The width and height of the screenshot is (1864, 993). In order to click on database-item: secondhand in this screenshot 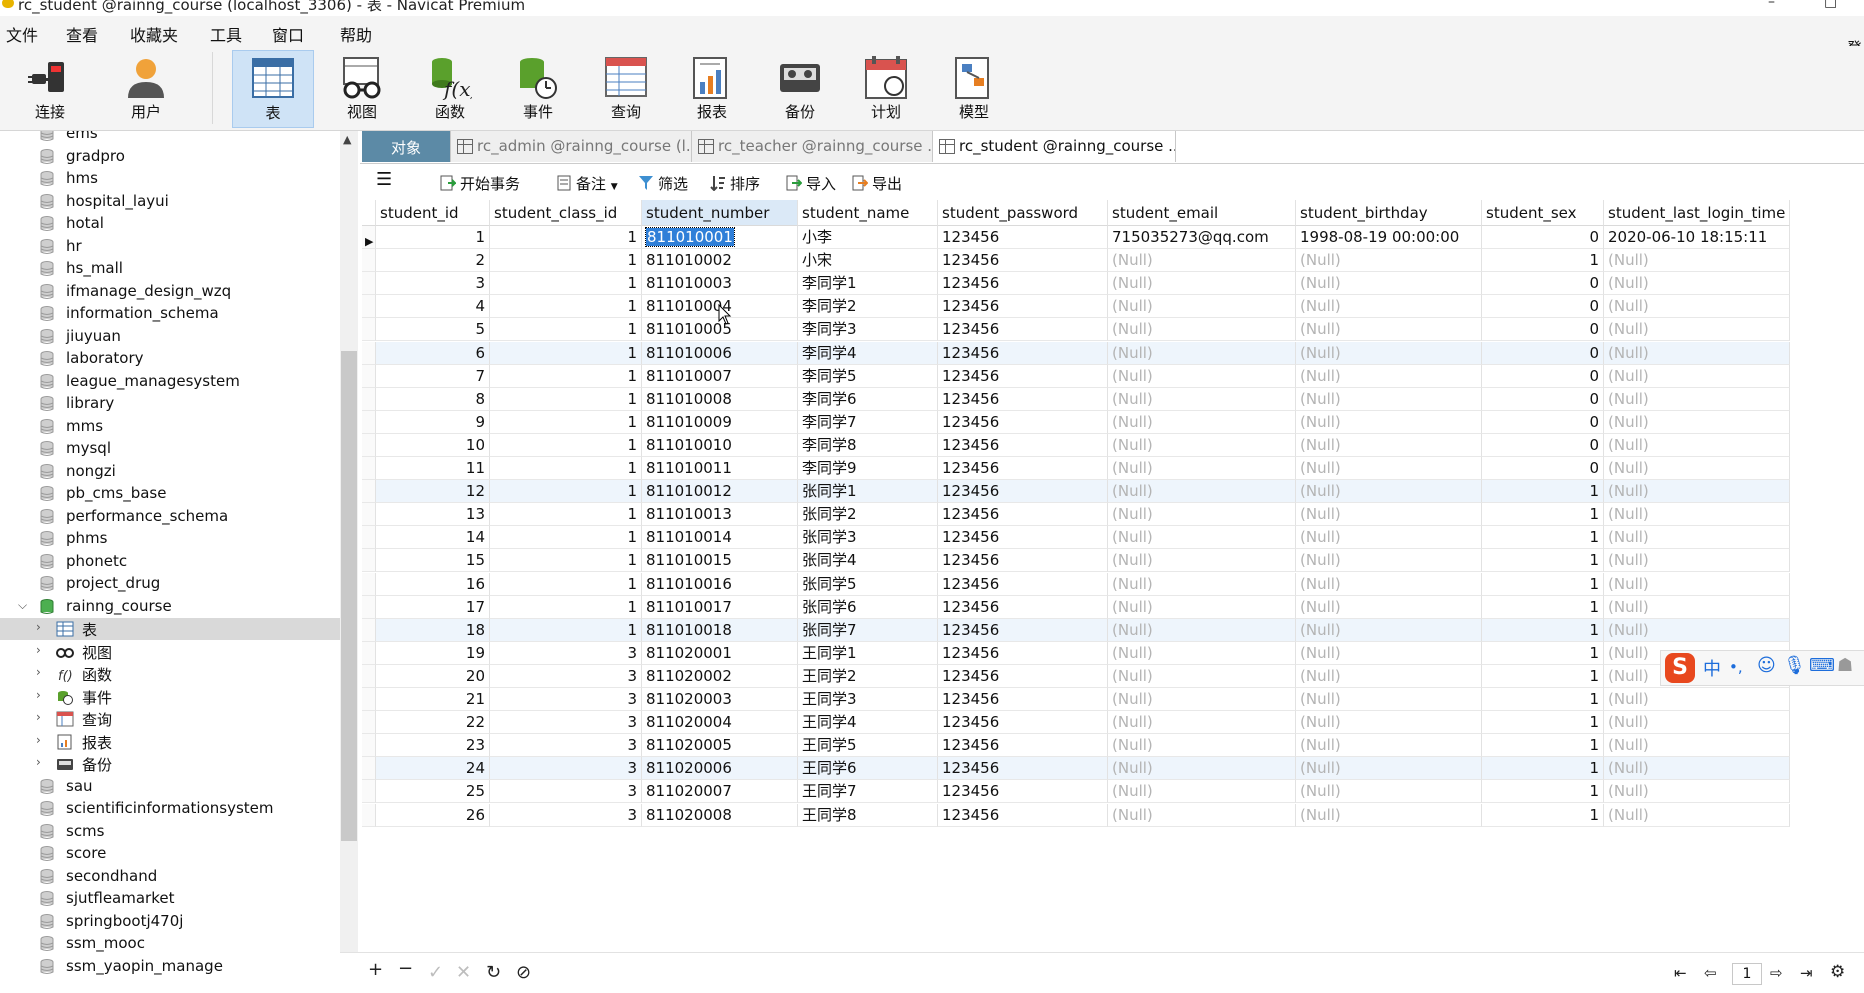, I will do `click(170, 877)`.